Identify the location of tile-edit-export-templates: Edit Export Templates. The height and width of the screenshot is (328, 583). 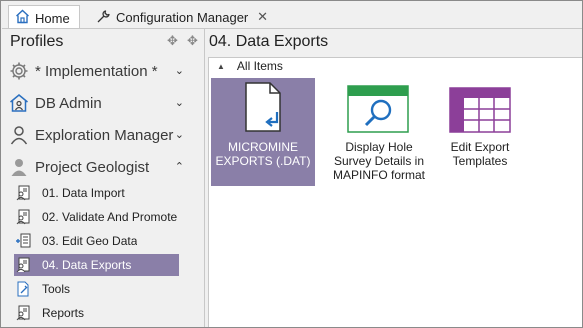
(480, 132).